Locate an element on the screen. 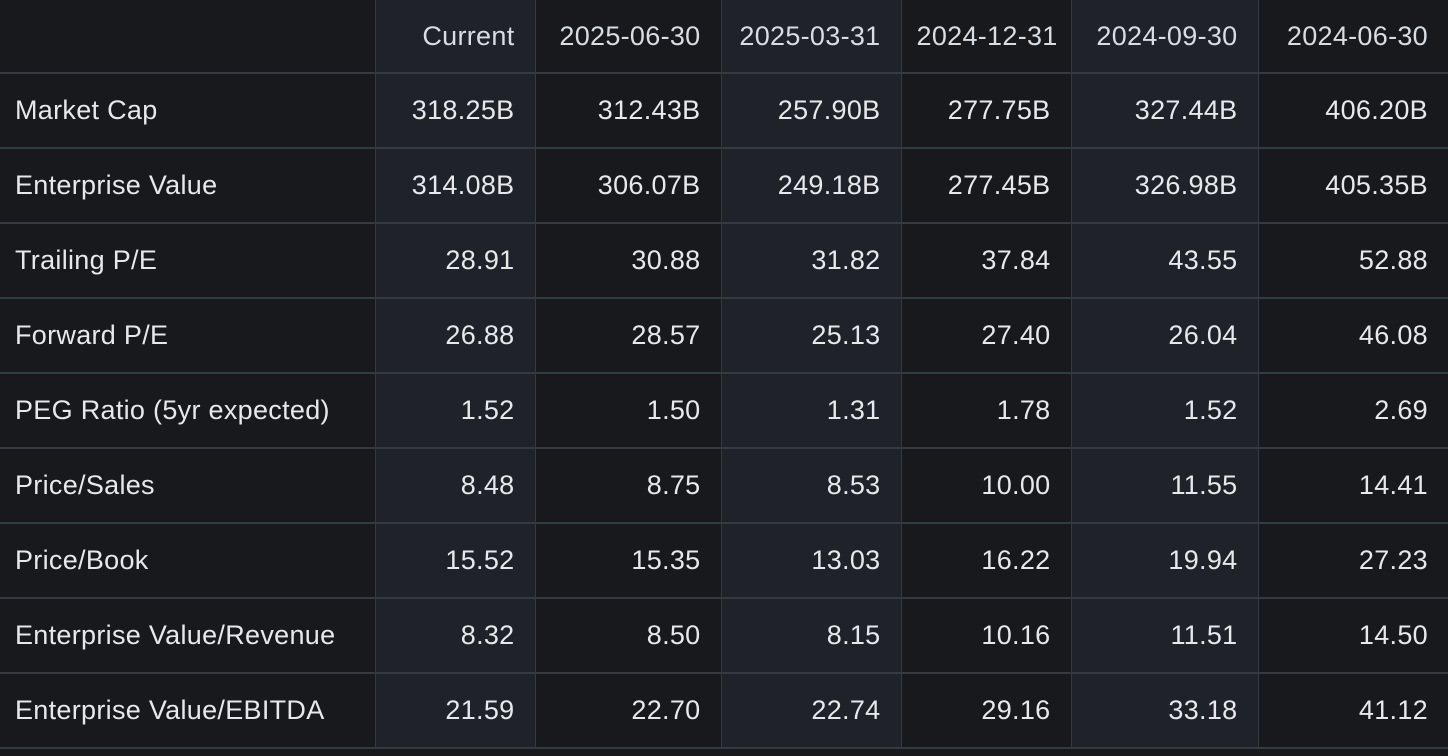 The width and height of the screenshot is (1448, 756). value-cell-2024-09-30: 26.04 is located at coordinates (1165, 336).